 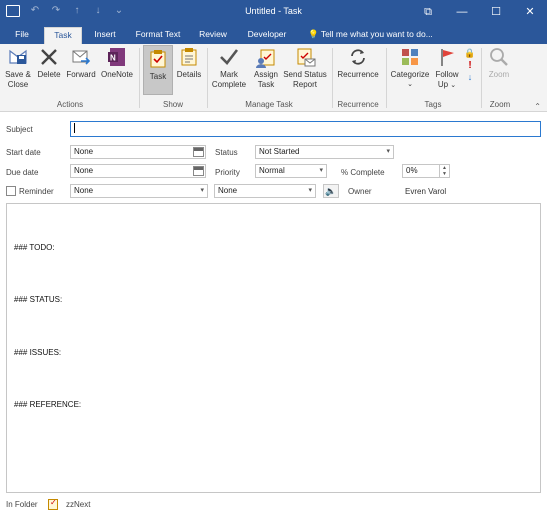 What do you see at coordinates (412, 170) in the screenshot?
I see `percent-complete-value: 0%` at bounding box center [412, 170].